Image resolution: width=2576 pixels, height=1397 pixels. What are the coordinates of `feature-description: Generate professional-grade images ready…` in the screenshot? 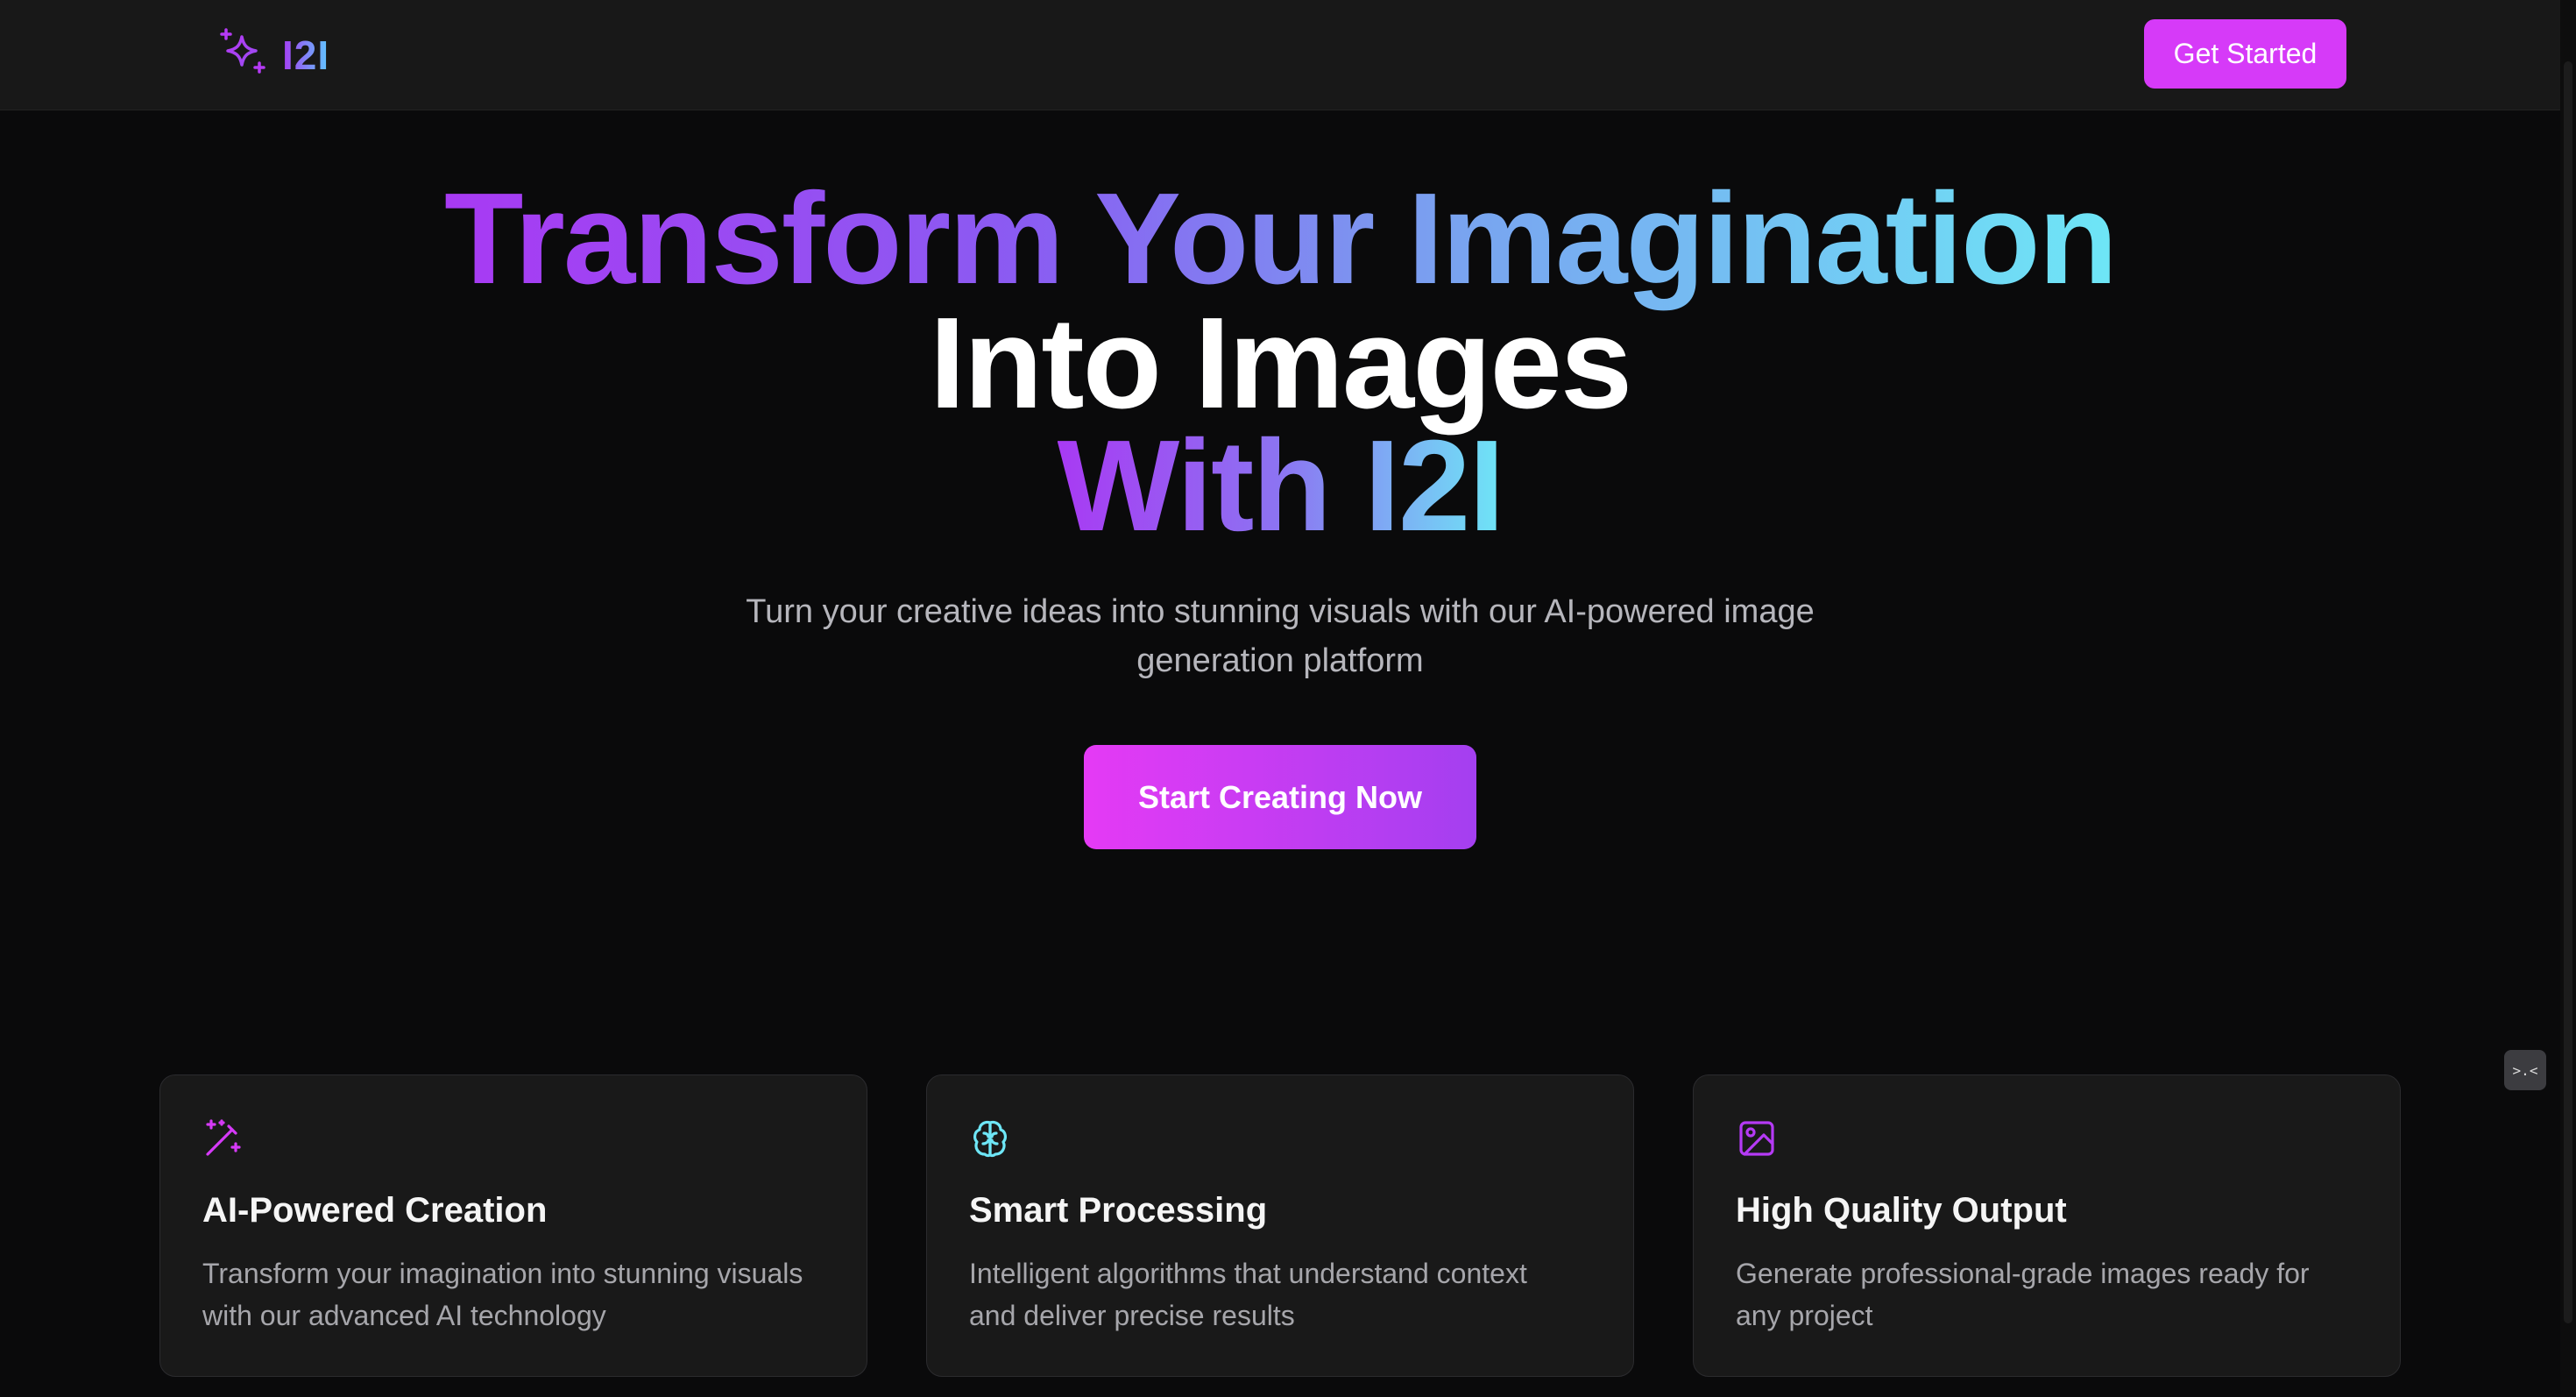 It's located at (2023, 1294).